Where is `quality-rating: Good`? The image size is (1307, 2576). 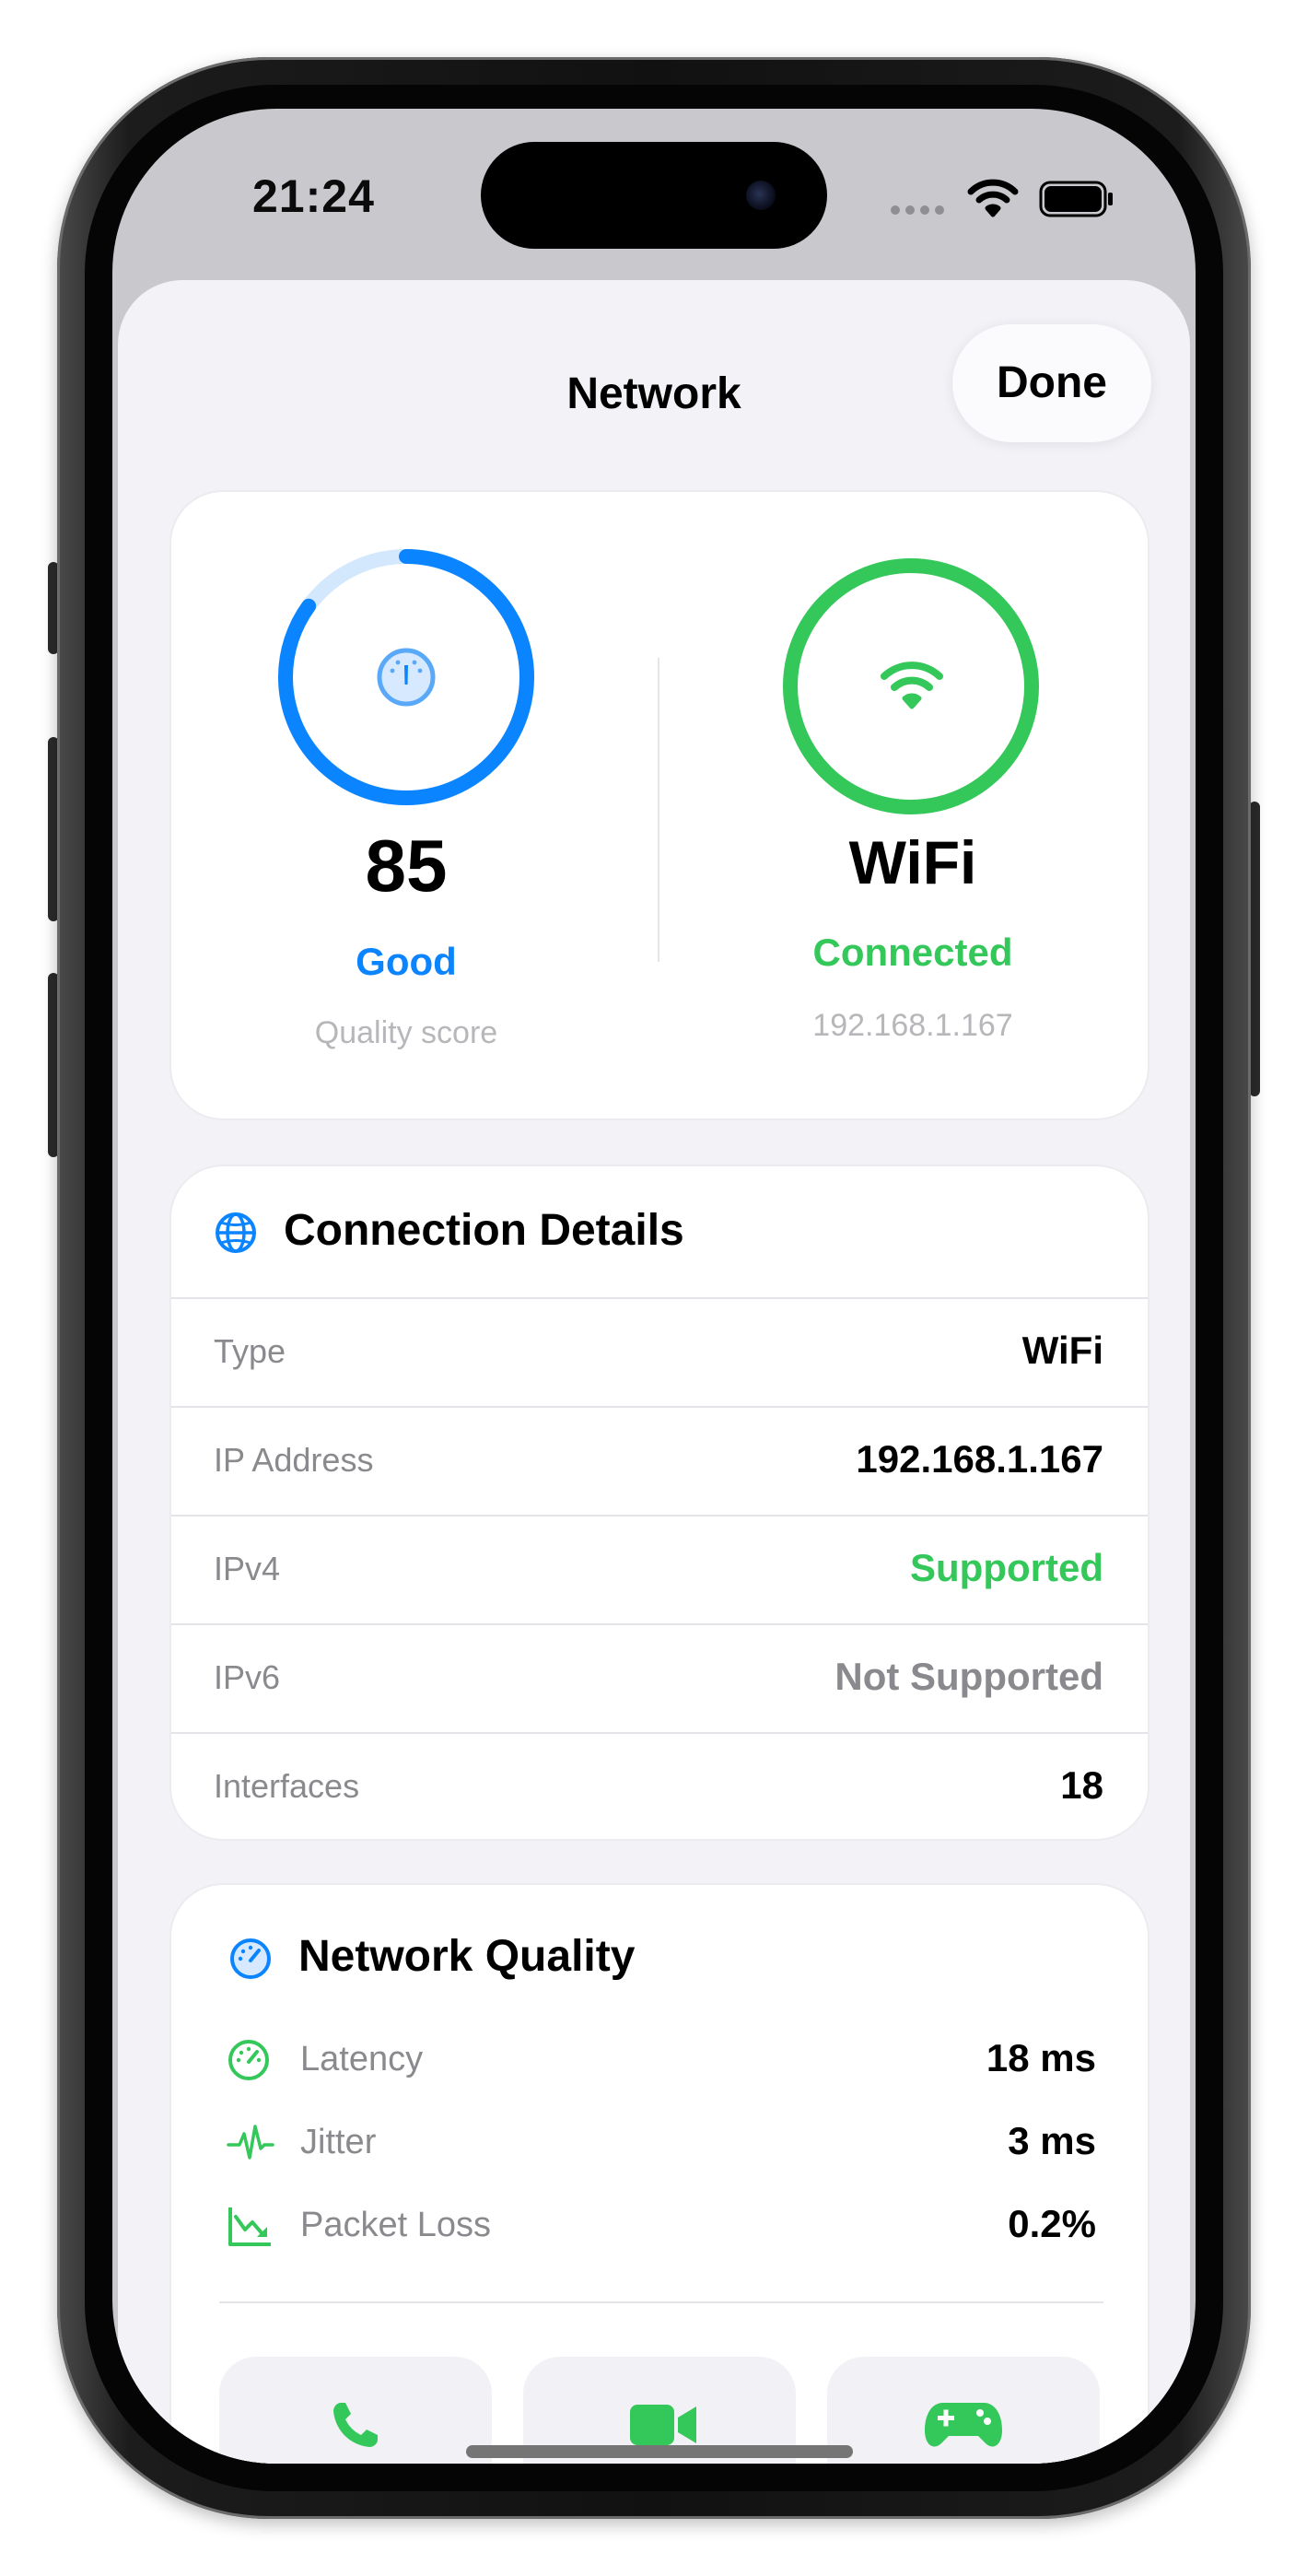
quality-rating: Good is located at coordinates (407, 961).